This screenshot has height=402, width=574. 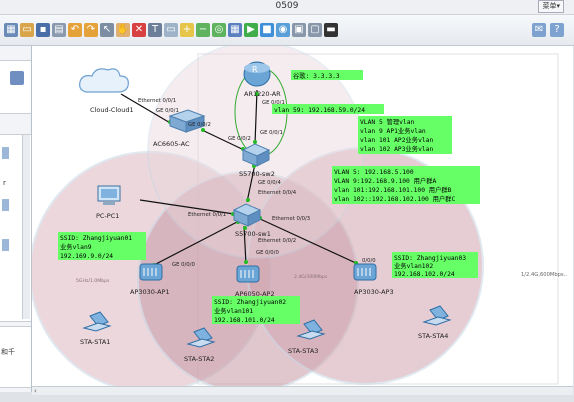 I want to click on port-label: 0/0/0, so click(x=369, y=261).